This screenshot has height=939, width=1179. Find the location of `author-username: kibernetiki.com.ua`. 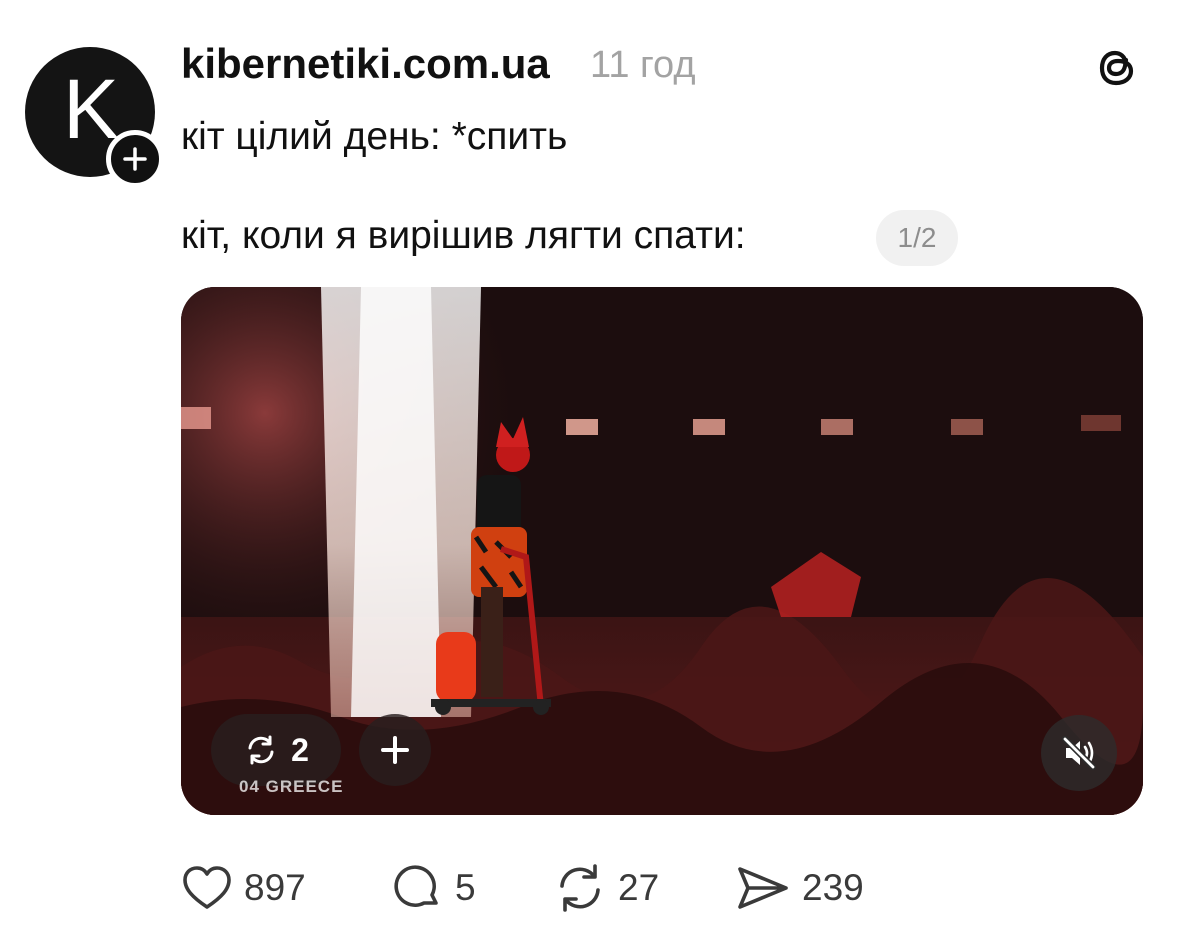

author-username: kibernetiki.com.ua is located at coordinates (365, 64).